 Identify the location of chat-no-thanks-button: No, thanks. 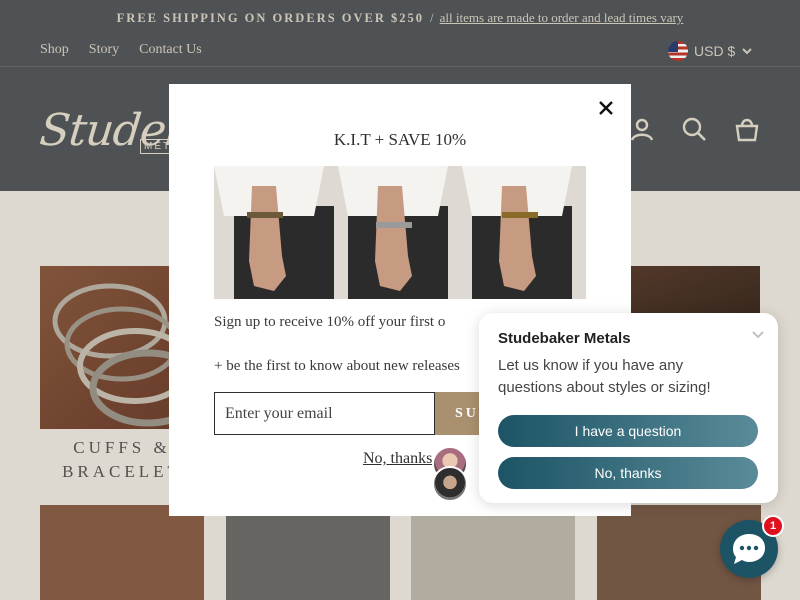
(628, 473).